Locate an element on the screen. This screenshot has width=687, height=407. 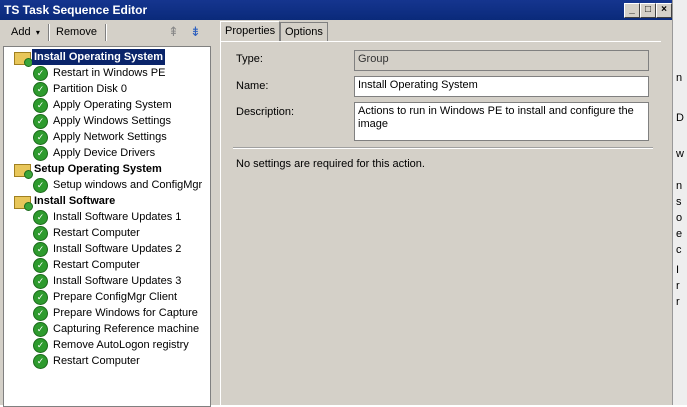
tree-item-label: Setup Operating System is located at coordinates (98, 169).